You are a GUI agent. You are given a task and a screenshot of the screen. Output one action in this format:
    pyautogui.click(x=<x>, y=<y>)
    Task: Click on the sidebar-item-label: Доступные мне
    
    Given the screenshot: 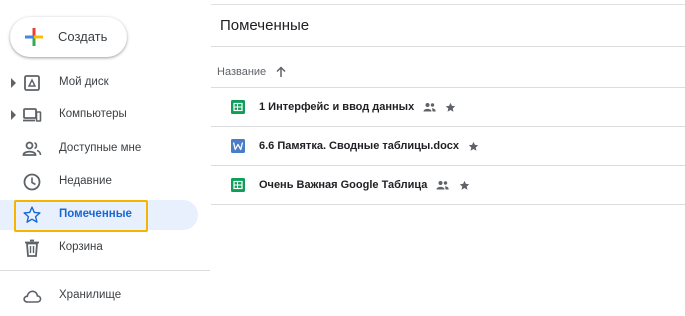 What is the action you would take?
    pyautogui.click(x=100, y=148)
    